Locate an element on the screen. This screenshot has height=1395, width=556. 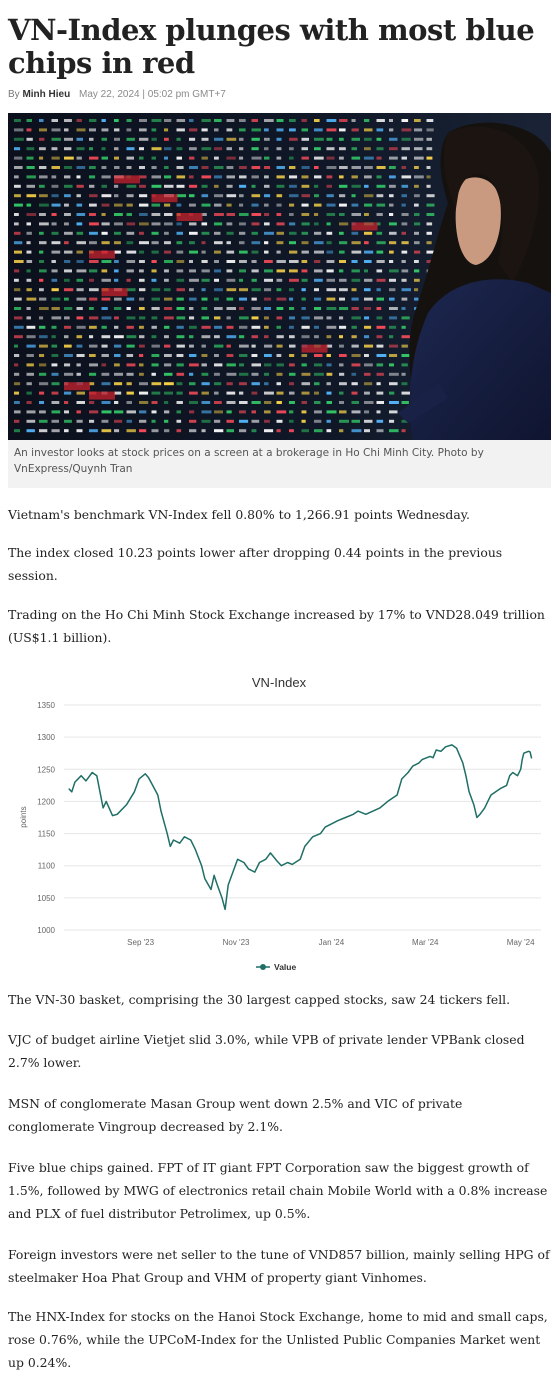
y-tick-label: 1250 is located at coordinates (46, 769).